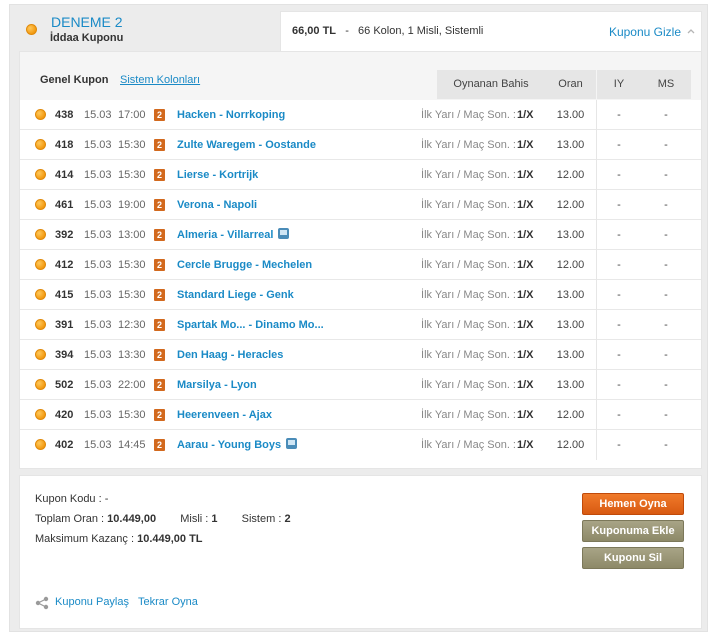 Image resolution: width=717 pixels, height=635 pixels. Describe the element at coordinates (224, 415) in the screenshot. I see `match-teams-link: Heerenveen - Ajax` at that location.